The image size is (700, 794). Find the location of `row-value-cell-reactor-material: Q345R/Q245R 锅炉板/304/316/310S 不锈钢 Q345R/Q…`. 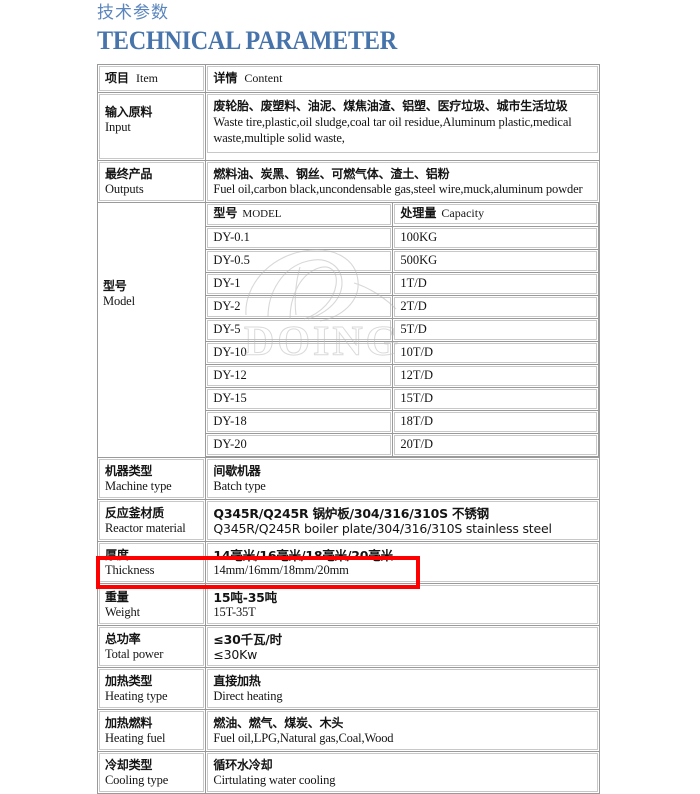

row-value-cell-reactor-material: Q345R/Q245R 锅炉板/304/316/310S 不锈钢 Q345R/Q… is located at coordinates (403, 521).